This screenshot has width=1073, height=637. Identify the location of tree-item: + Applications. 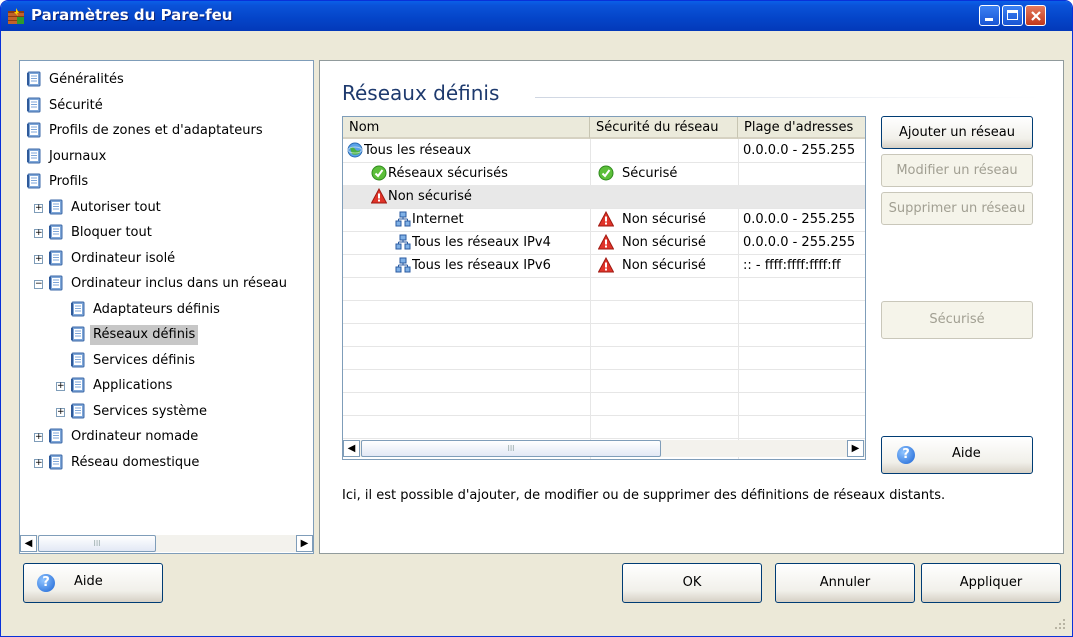
(166, 386).